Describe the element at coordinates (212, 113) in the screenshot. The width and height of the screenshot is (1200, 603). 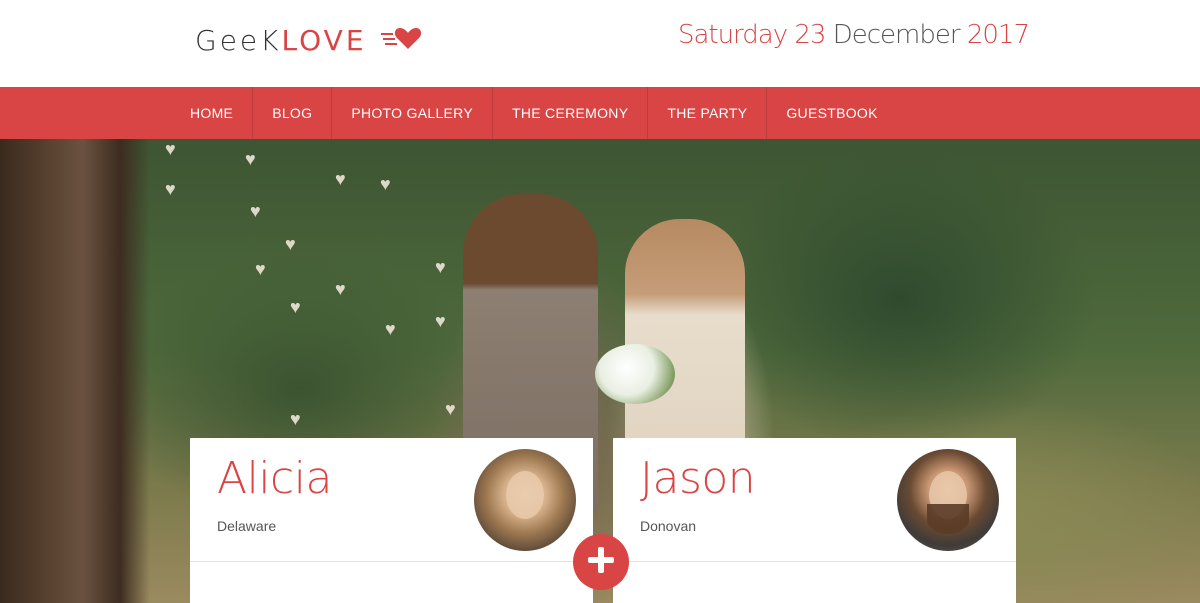
I see `nav-item-home: HOME` at that location.